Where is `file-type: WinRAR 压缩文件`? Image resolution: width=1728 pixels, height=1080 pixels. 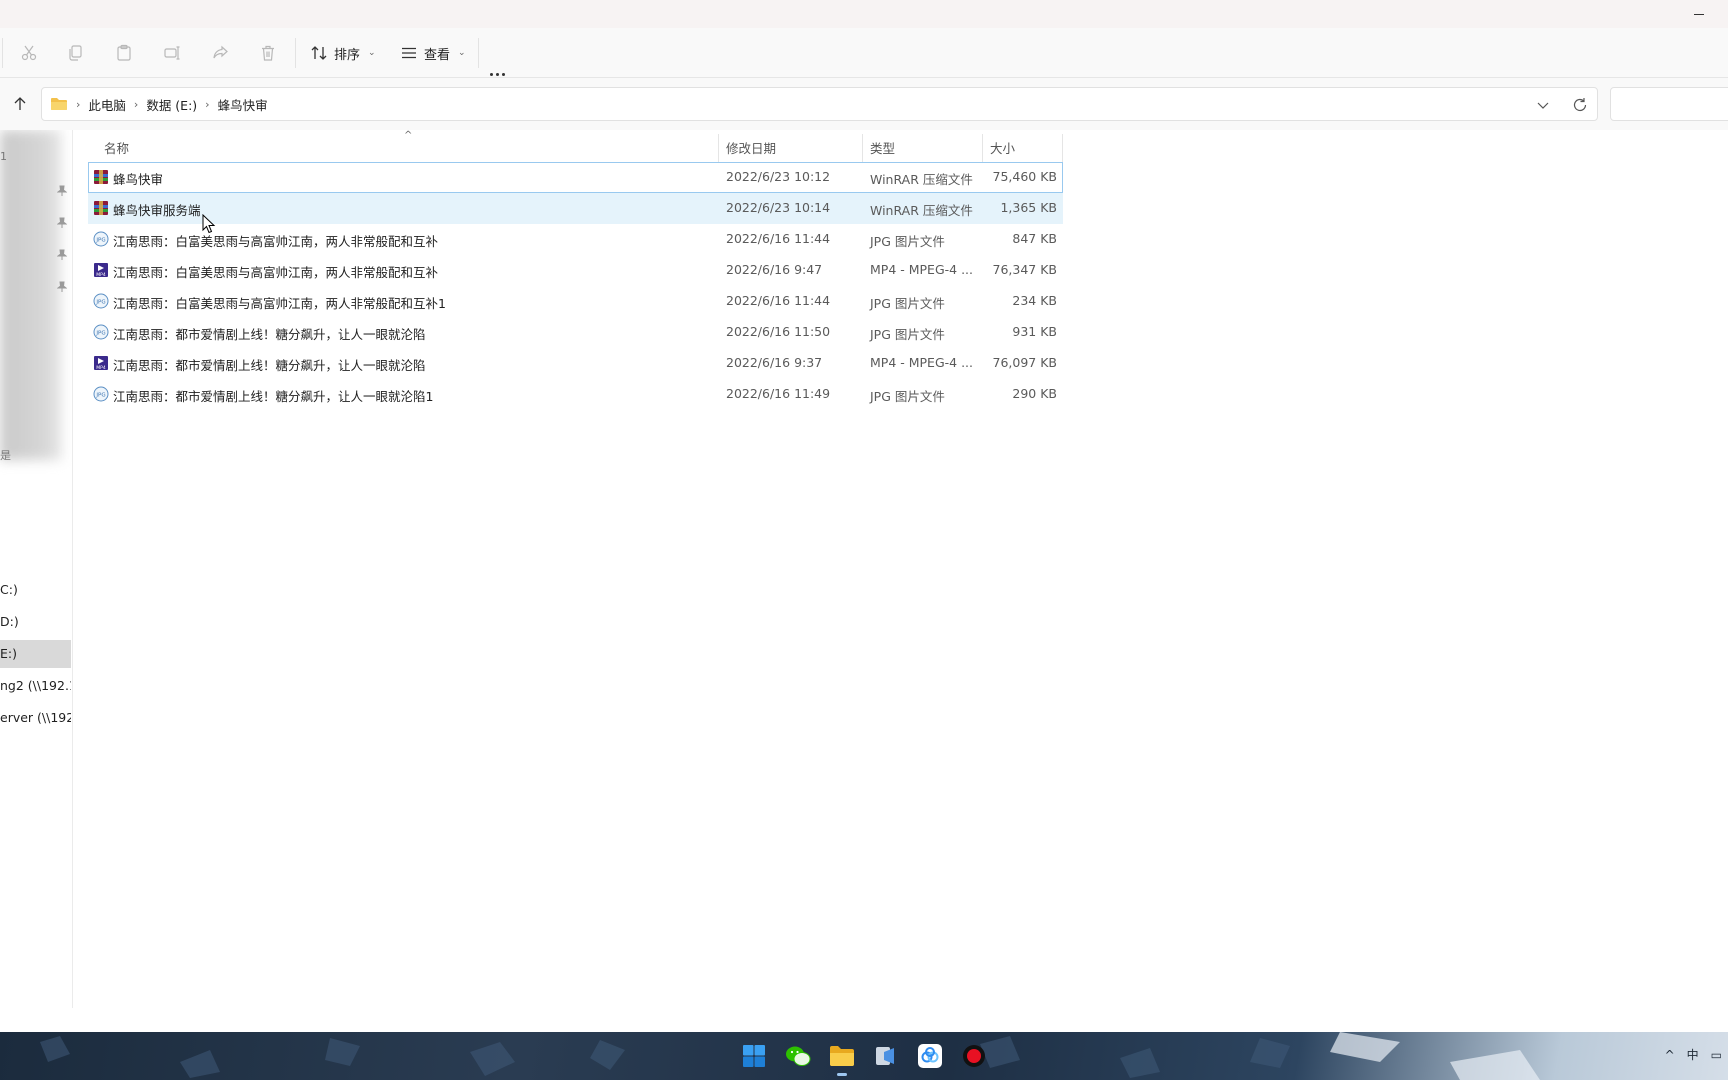
file-type: WinRAR 压缩文件 is located at coordinates (921, 210).